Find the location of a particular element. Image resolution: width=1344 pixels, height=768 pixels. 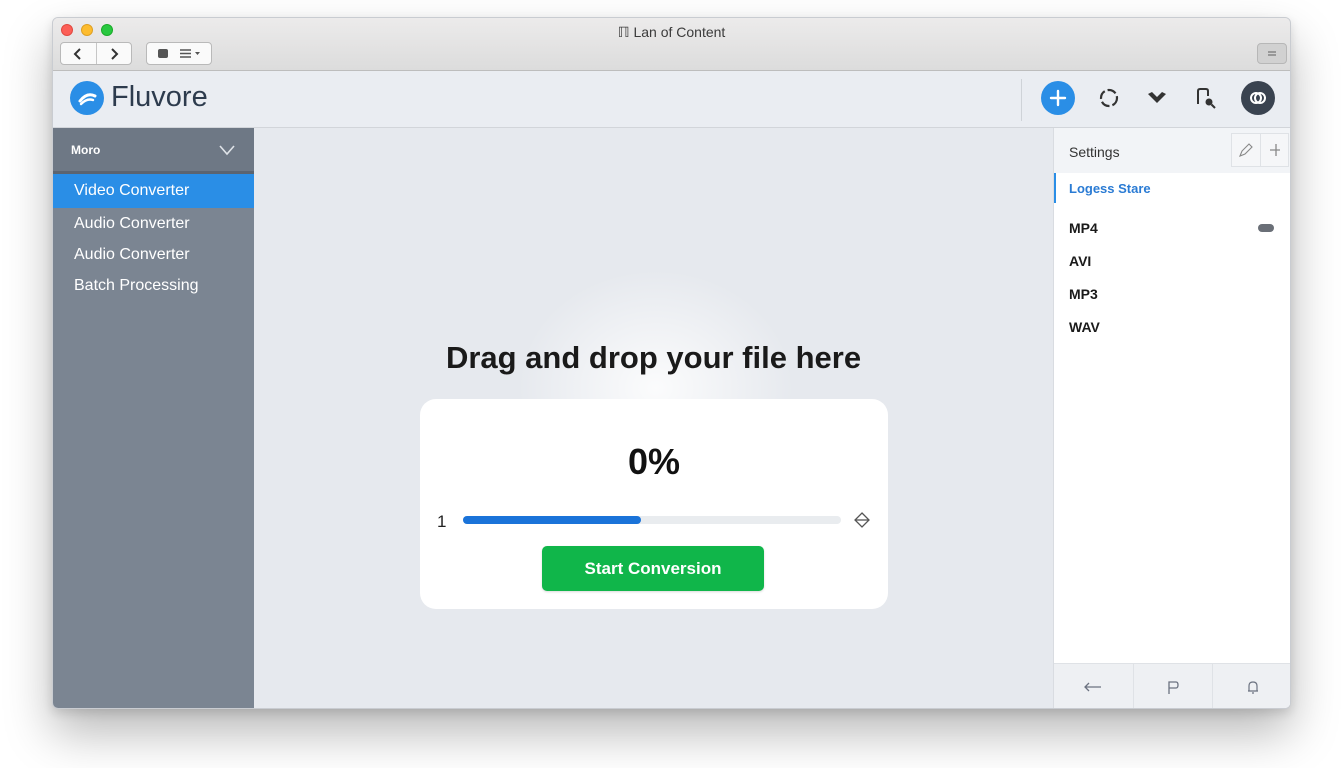

view-options is located at coordinates (179, 53).